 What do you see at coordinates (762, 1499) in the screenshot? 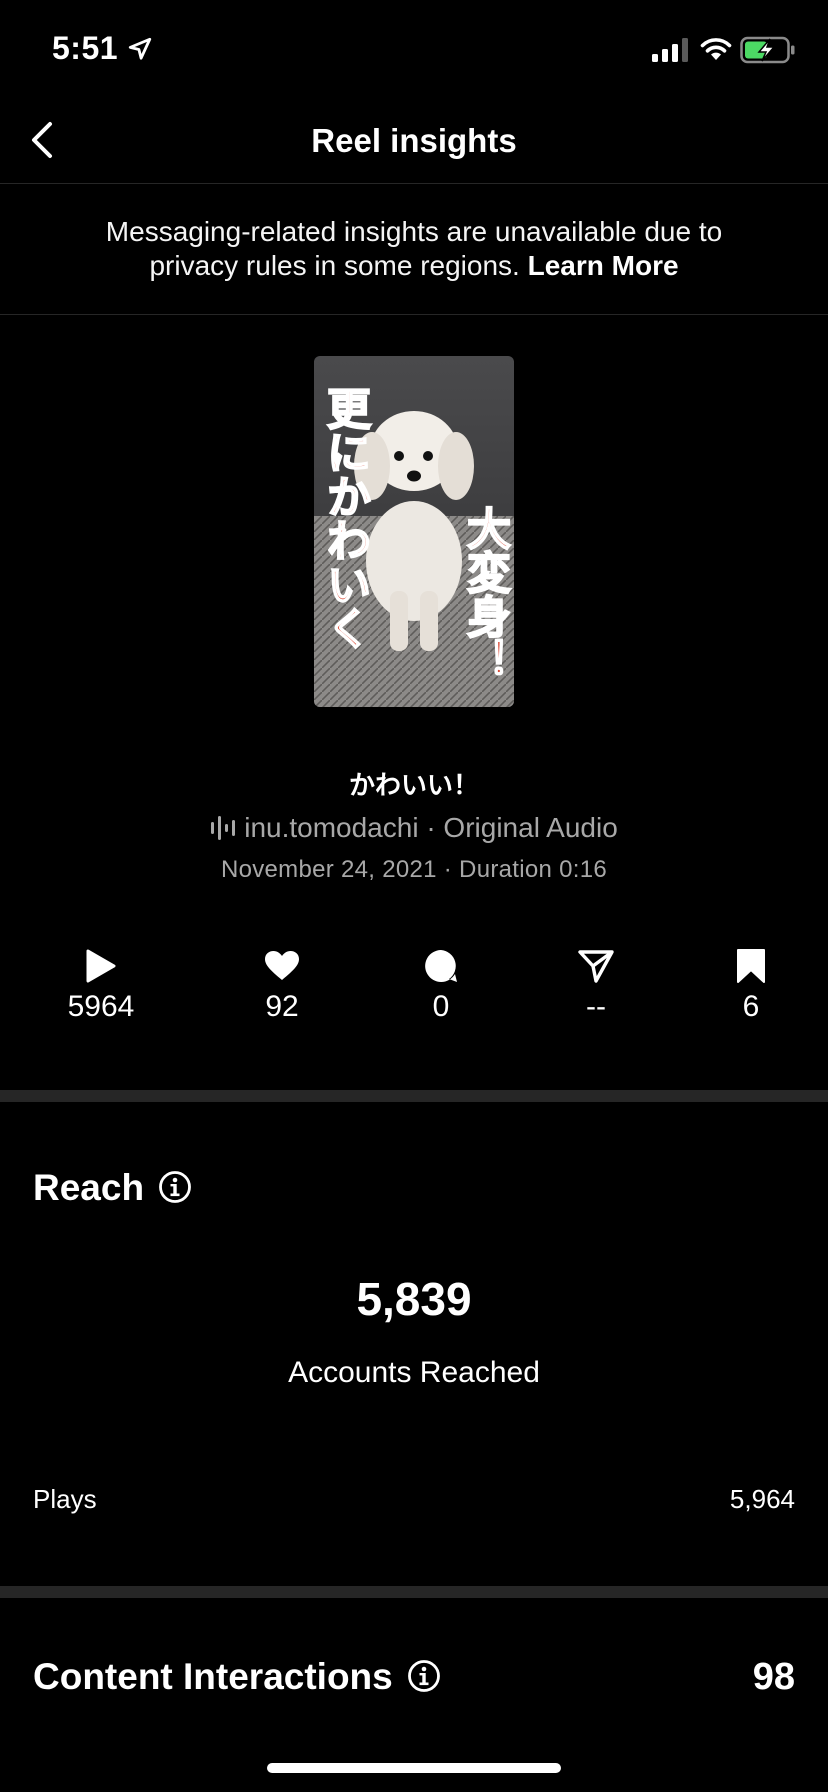
I see `plays-row-value: 5,964` at bounding box center [762, 1499].